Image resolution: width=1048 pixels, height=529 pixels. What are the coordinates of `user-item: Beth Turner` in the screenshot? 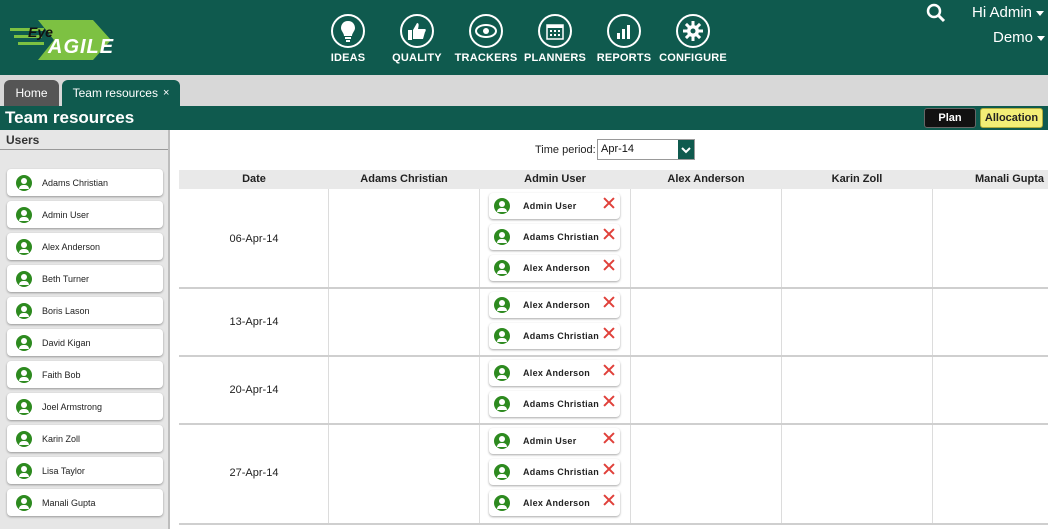 It's located at (85, 278).